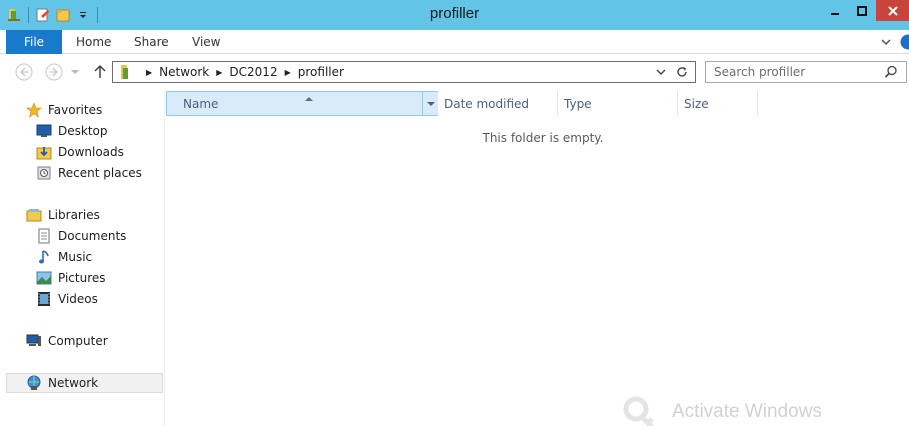  I want to click on maximize-button, so click(862, 10).